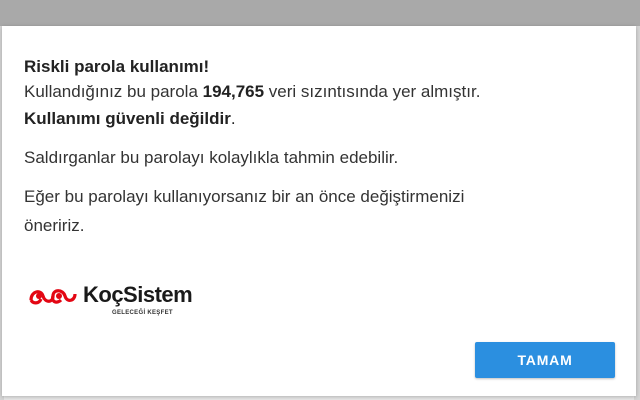 The height and width of the screenshot is (400, 640). What do you see at coordinates (545, 360) in the screenshot?
I see `ok-button: TAMAM` at bounding box center [545, 360].